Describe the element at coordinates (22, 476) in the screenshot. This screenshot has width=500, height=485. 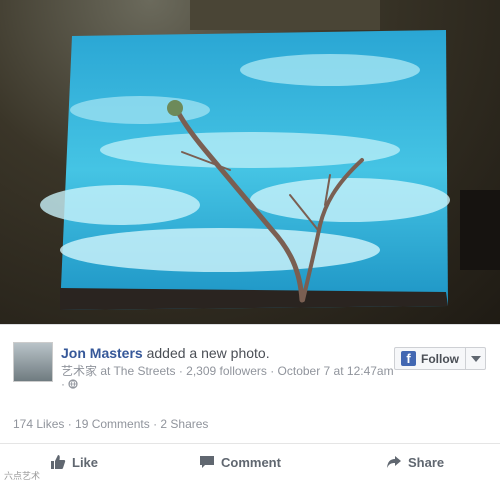
I see `watermark-text: 六点艺术` at that location.